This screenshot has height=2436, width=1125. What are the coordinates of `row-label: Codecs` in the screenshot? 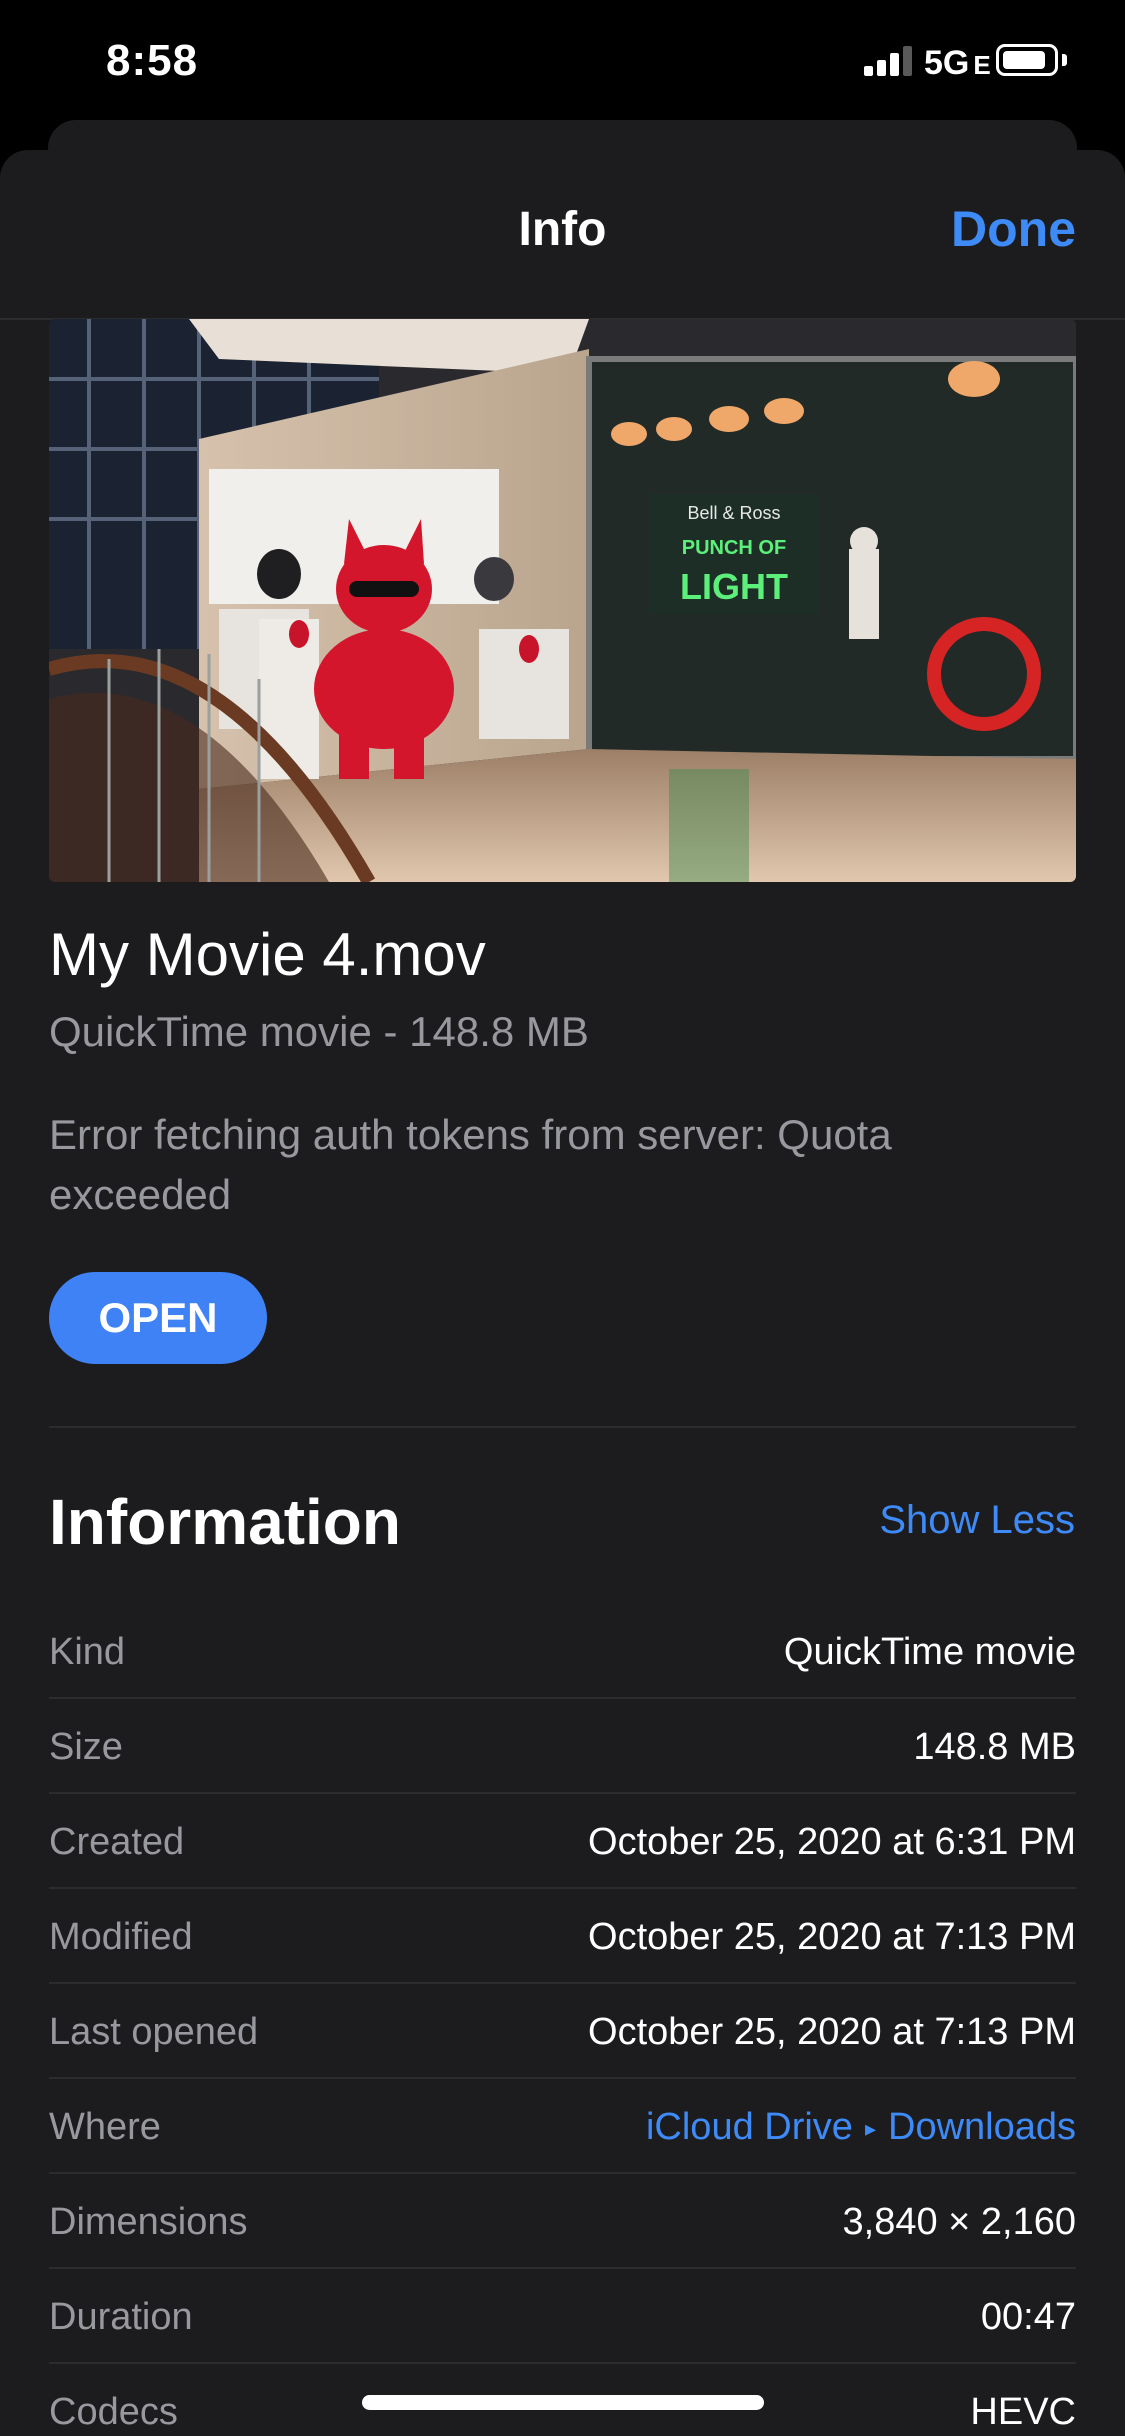 It's located at (113, 2412).